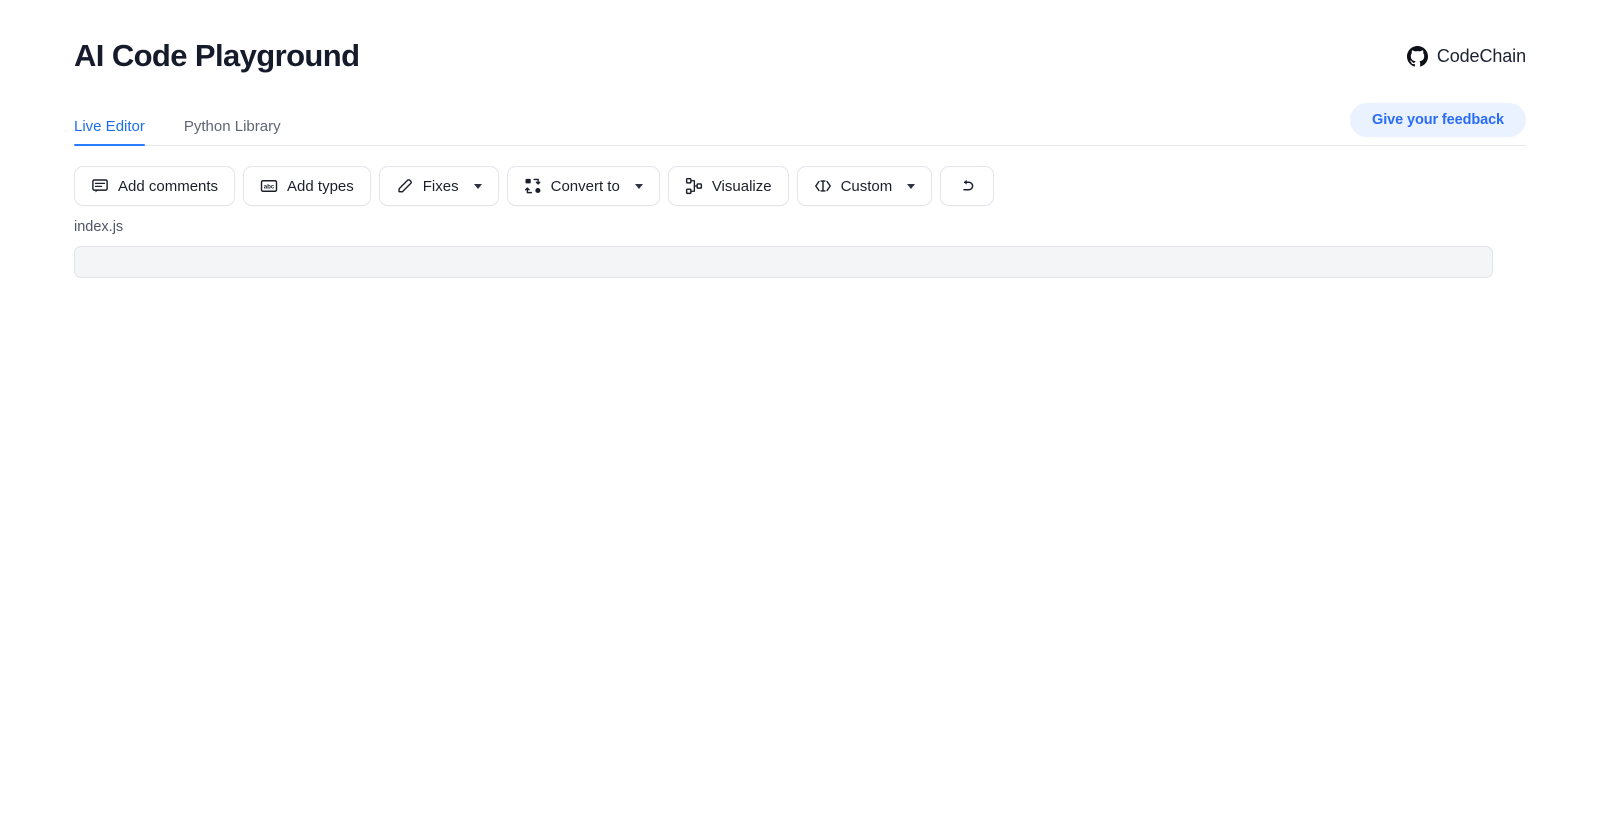 The height and width of the screenshot is (834, 1600). Describe the element at coordinates (1417, 56) in the screenshot. I see `github-icon` at that location.